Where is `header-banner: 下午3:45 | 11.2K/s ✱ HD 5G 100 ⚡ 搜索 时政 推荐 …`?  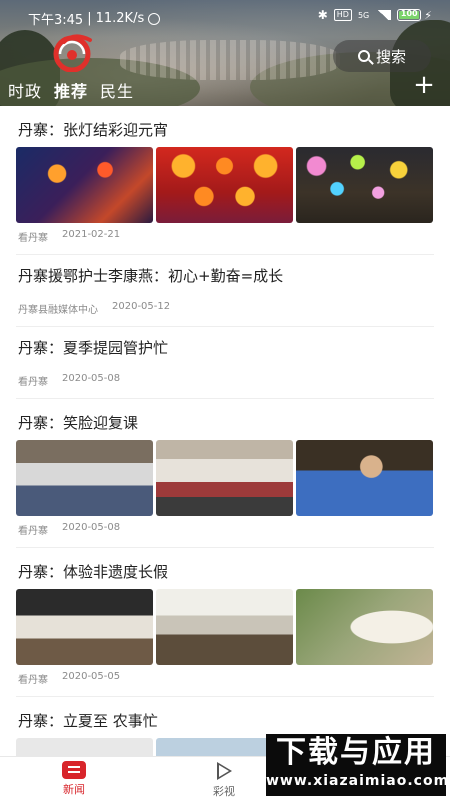
header-banner: 下午3:45 | 11.2K/s ✱ HD 5G 100 ⚡ 搜索 时政 推荐 … is located at coordinates (225, 53).